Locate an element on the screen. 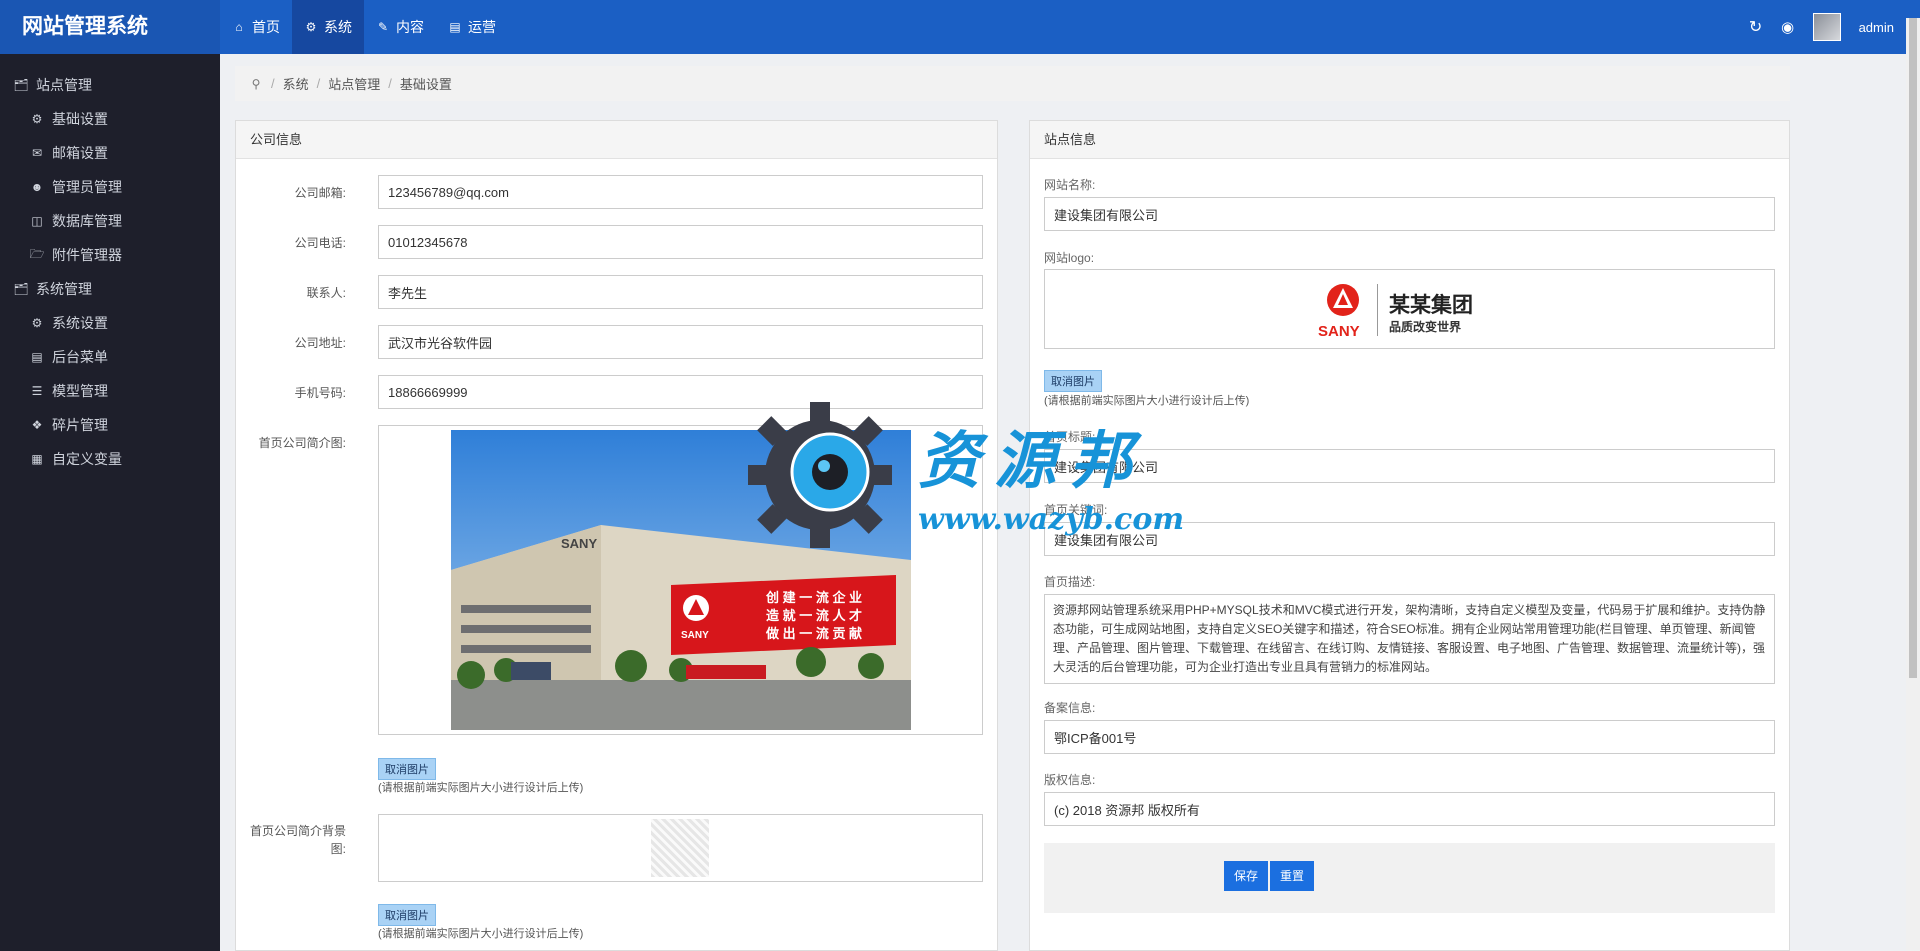  sidebar-item-label: 后台菜单 is located at coordinates (80, 357).